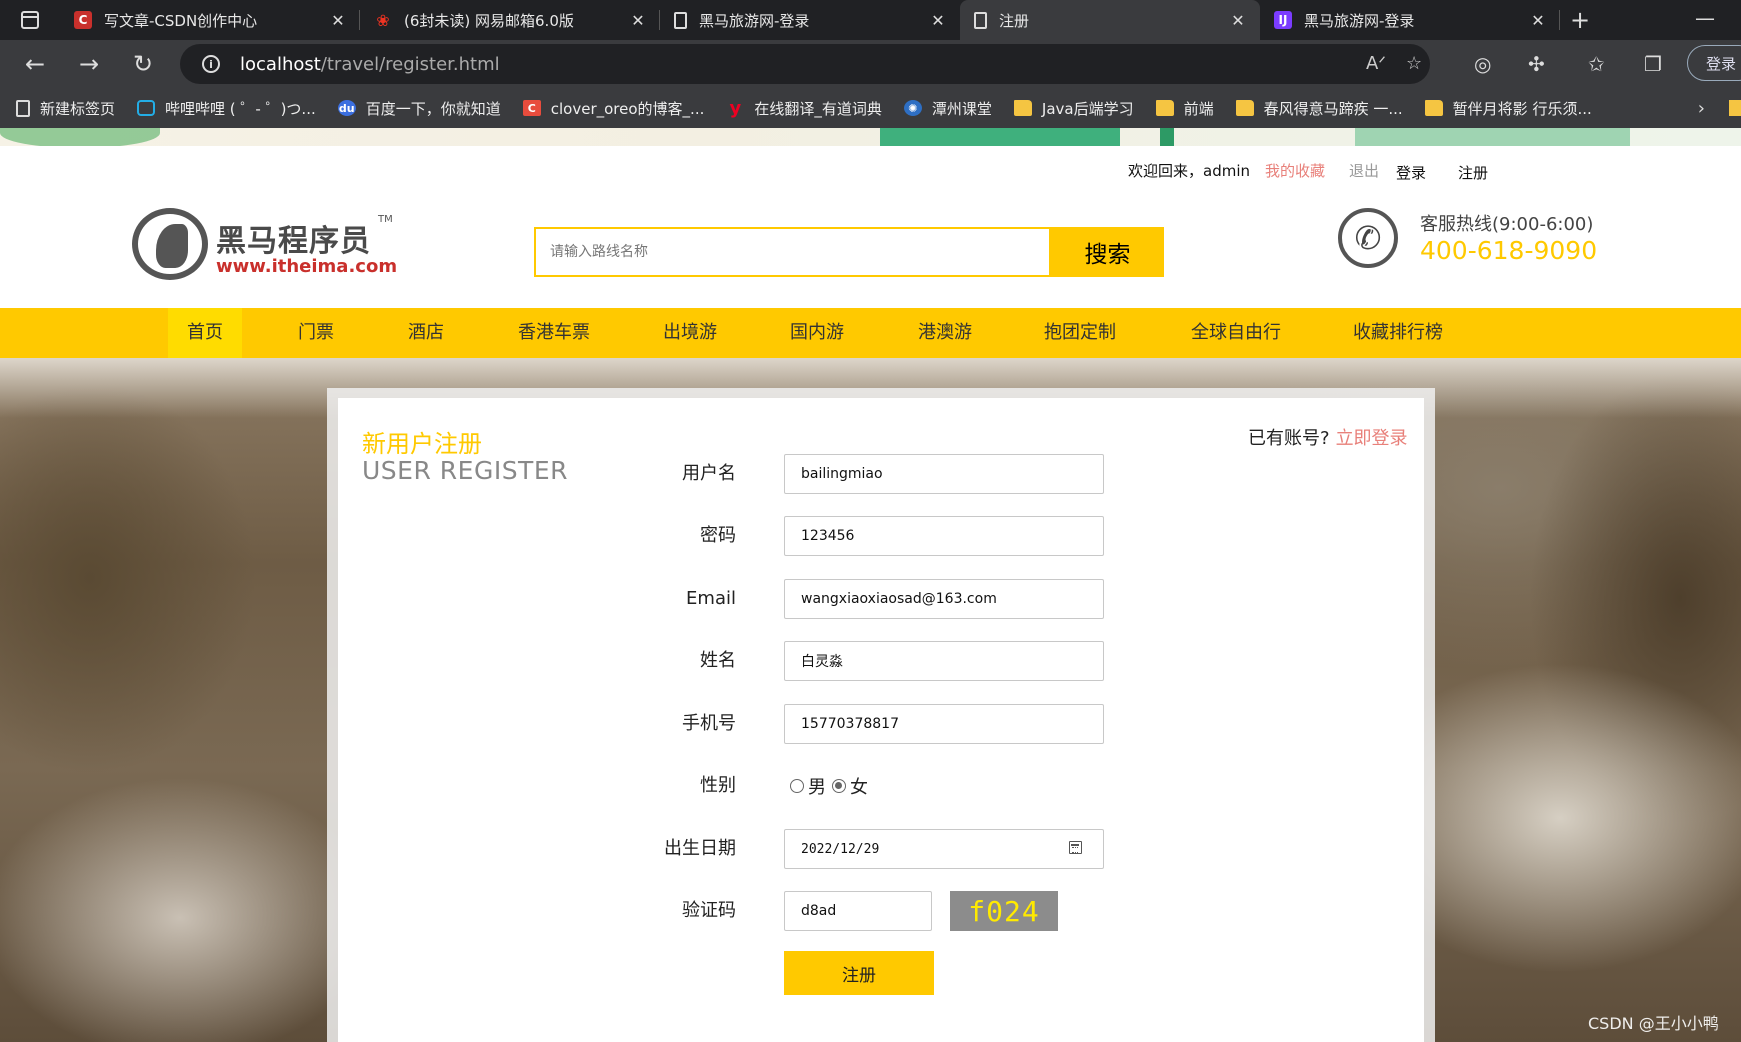 The image size is (1741, 1042). I want to click on name-label: 姓名, so click(718, 660).